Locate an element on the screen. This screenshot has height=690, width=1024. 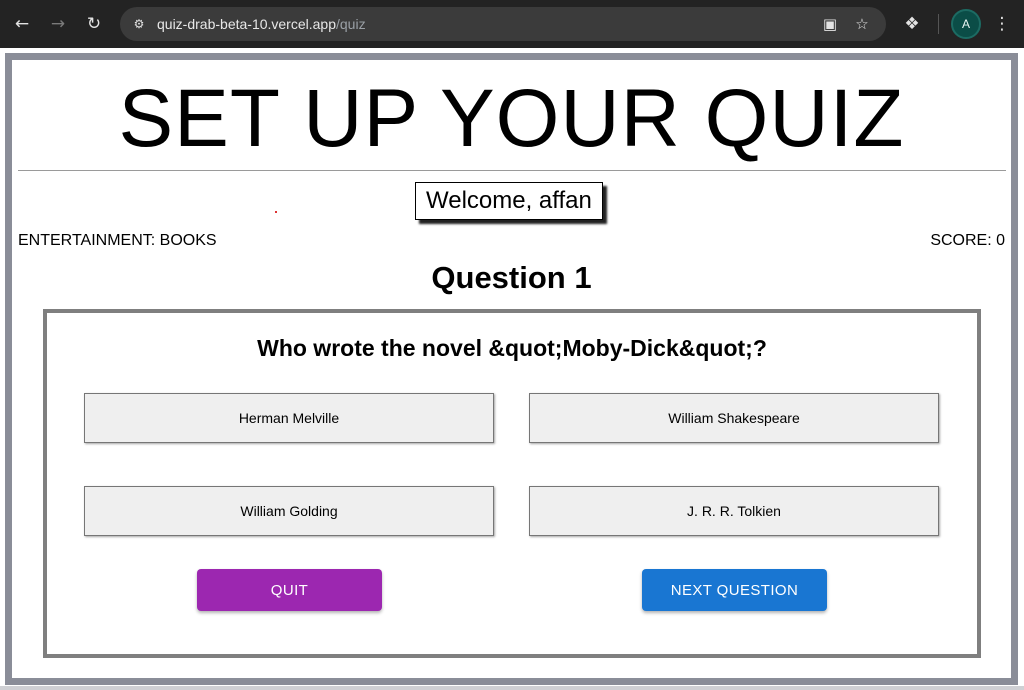
url-text: quiz-drab-beta-10.vercel.app/quiz is located at coordinates (261, 24).